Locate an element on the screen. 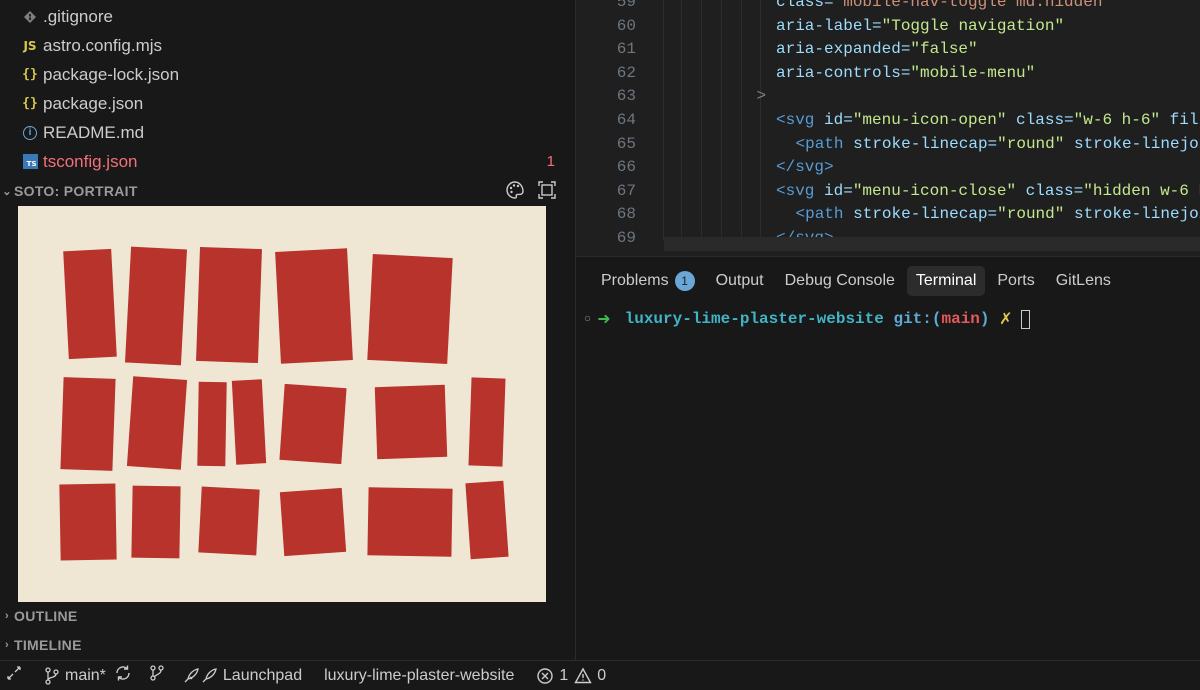 This screenshot has width=1200, height=690. file-item: iREADME.md is located at coordinates (287, 132).